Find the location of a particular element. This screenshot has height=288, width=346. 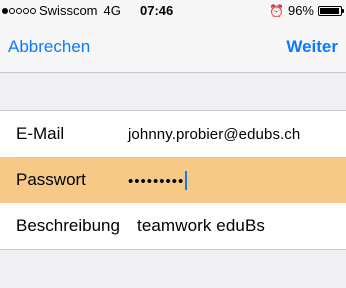

password-mask: ••••••••• is located at coordinates (156, 181).